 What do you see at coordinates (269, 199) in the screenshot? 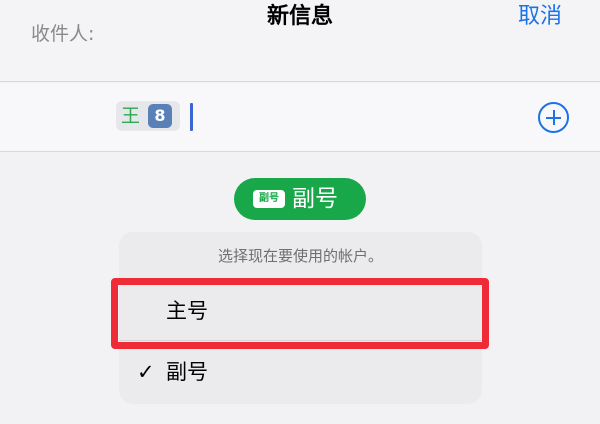
I see `account-badge-icon: 副号` at bounding box center [269, 199].